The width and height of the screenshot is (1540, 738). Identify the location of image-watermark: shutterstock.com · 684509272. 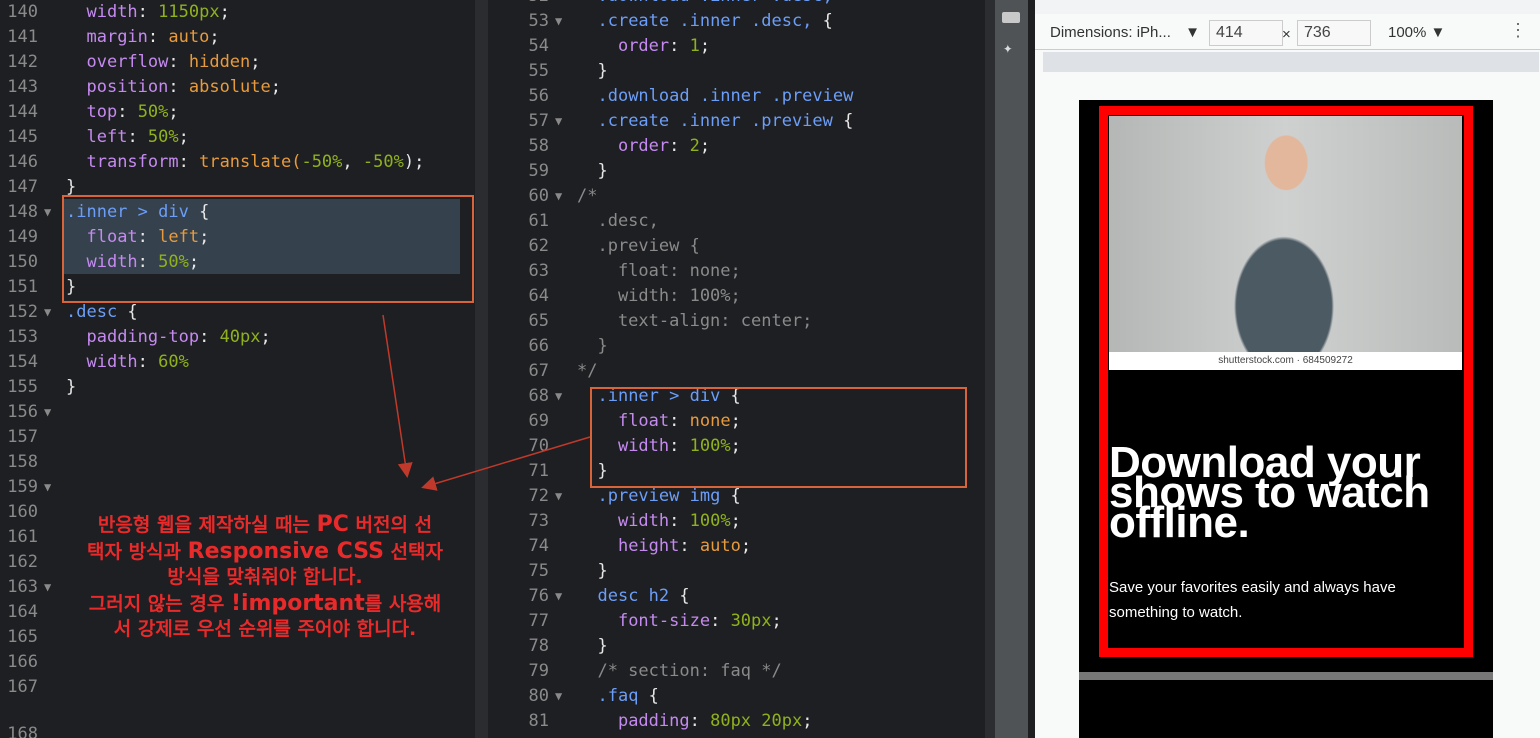
(1285, 361).